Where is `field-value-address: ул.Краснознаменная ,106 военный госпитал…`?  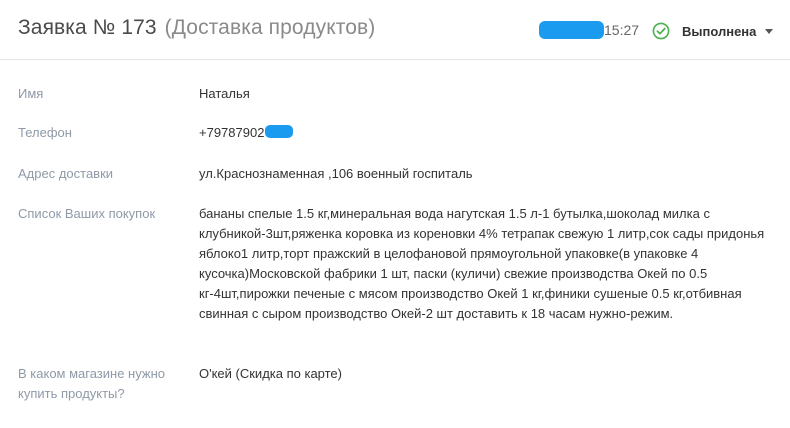 field-value-address: ул.Краснознаменная ,106 военный госпитал… is located at coordinates (336, 173).